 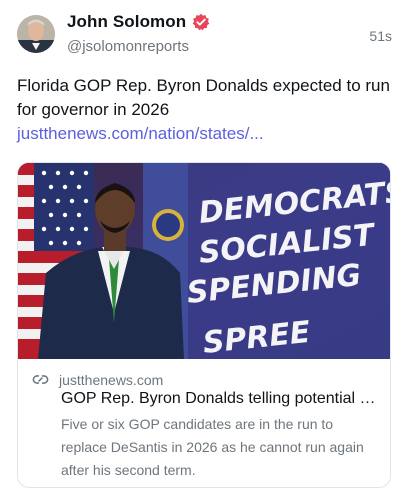 I want to click on author-handle: @jsolomonreports, so click(x=128, y=46).